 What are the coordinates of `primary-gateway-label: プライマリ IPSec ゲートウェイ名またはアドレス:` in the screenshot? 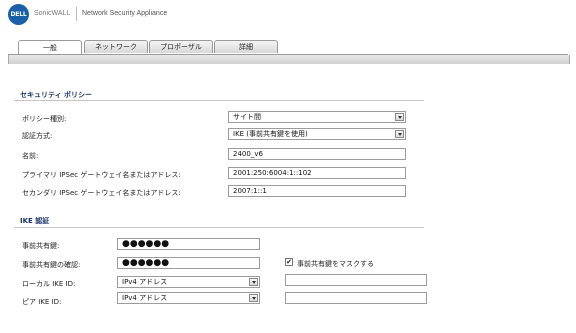 It's located at (101, 175).